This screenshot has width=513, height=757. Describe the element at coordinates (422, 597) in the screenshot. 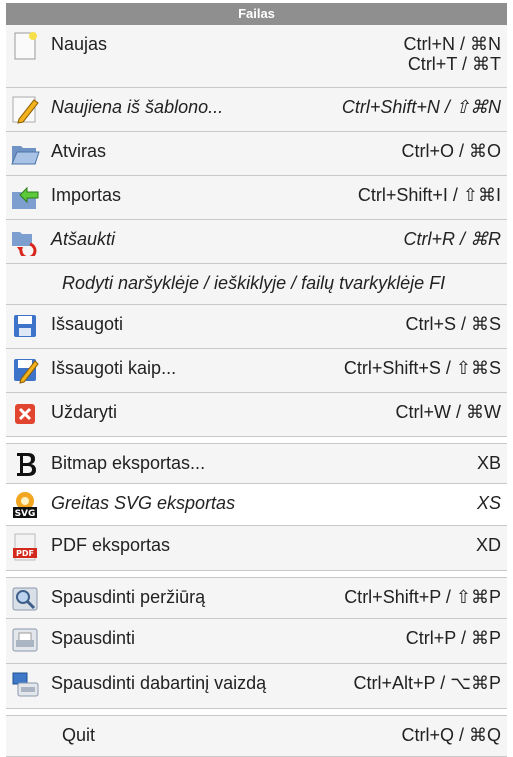

I see `menu-item-shortcut: Ctrl+Shift+P / ⇧⌘P` at that location.